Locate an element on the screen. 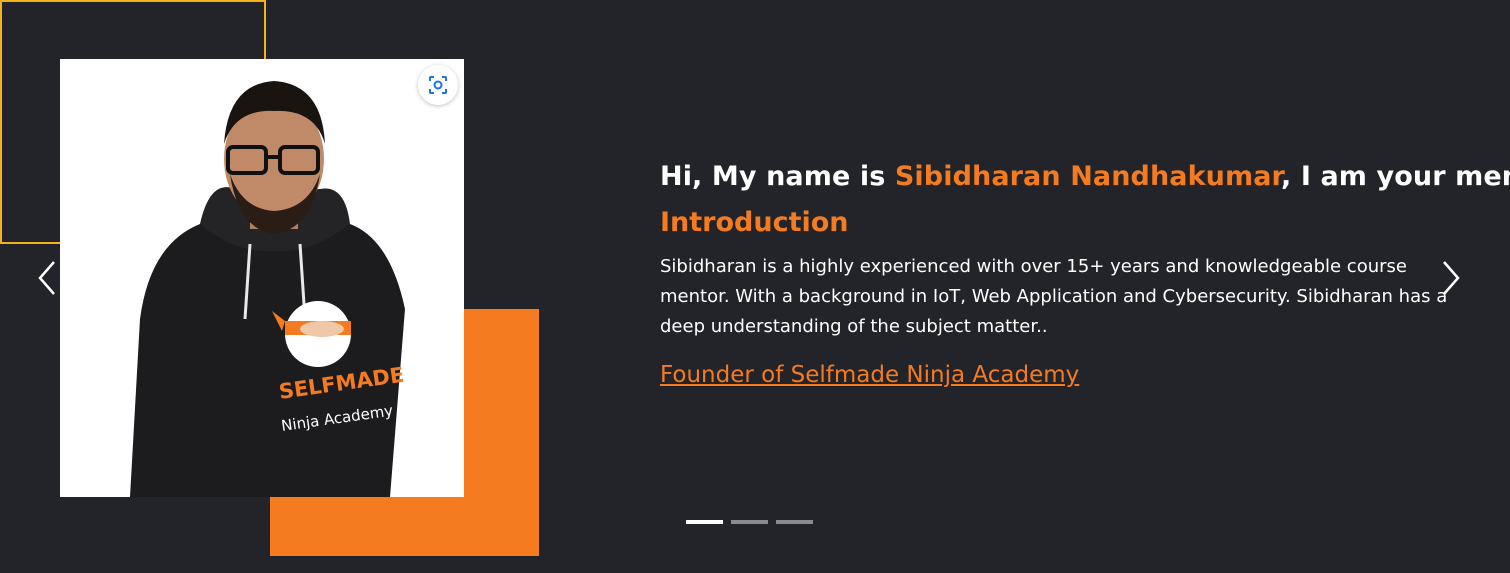 The width and height of the screenshot is (1510, 573). carousel-prev-button is located at coordinates (48, 278).